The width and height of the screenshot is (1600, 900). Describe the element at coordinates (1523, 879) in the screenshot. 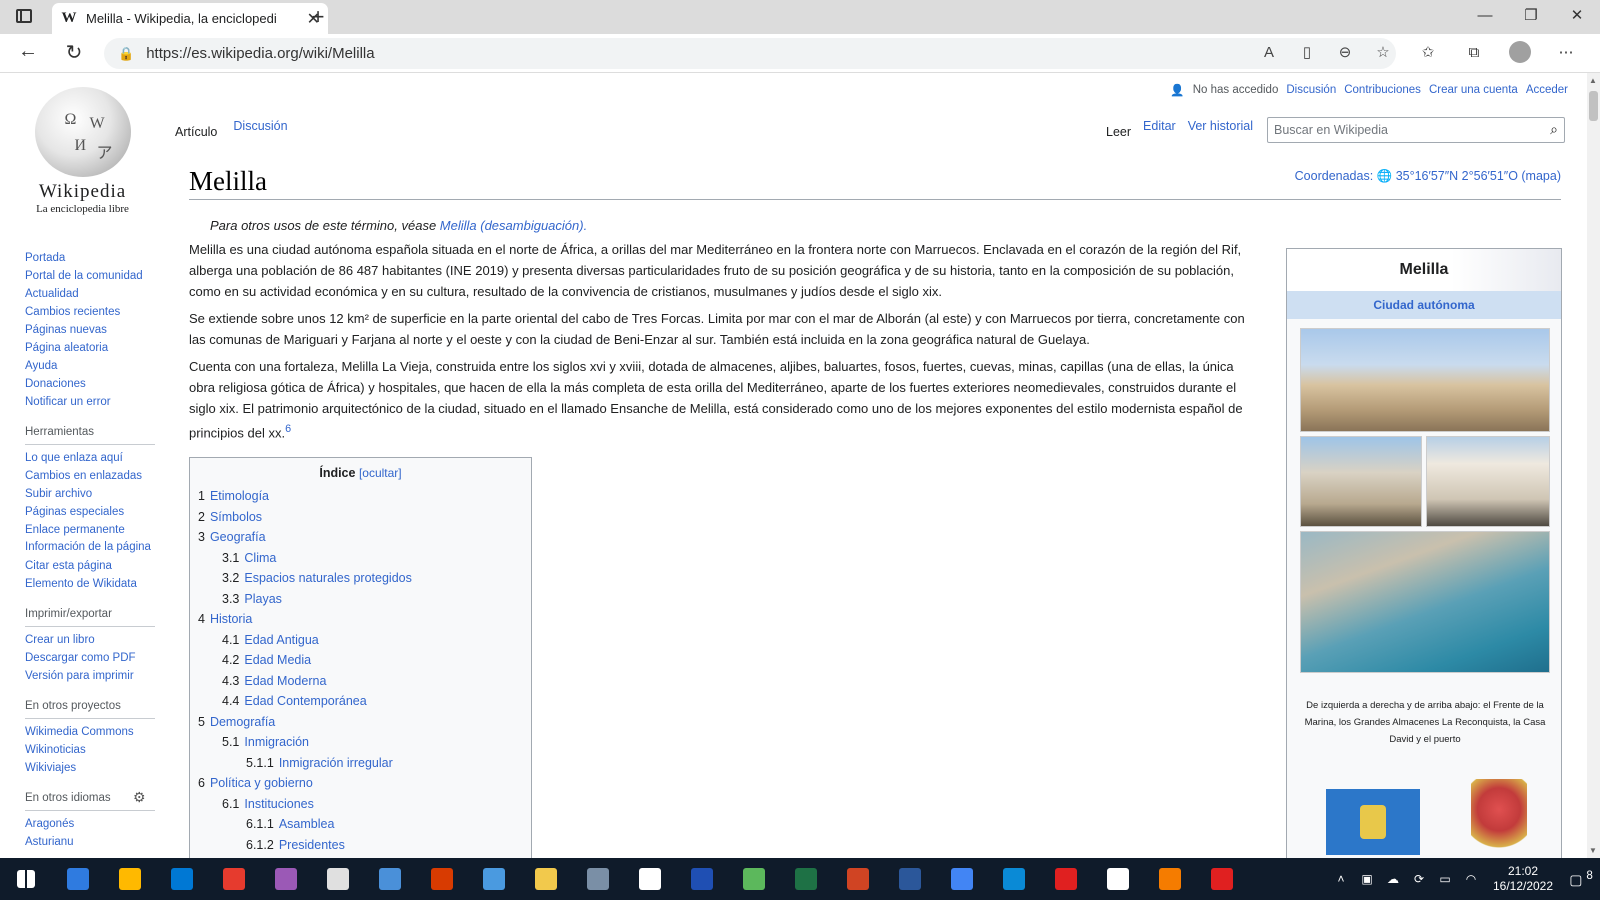

I see `clock: 21:02 16/12/2022` at that location.